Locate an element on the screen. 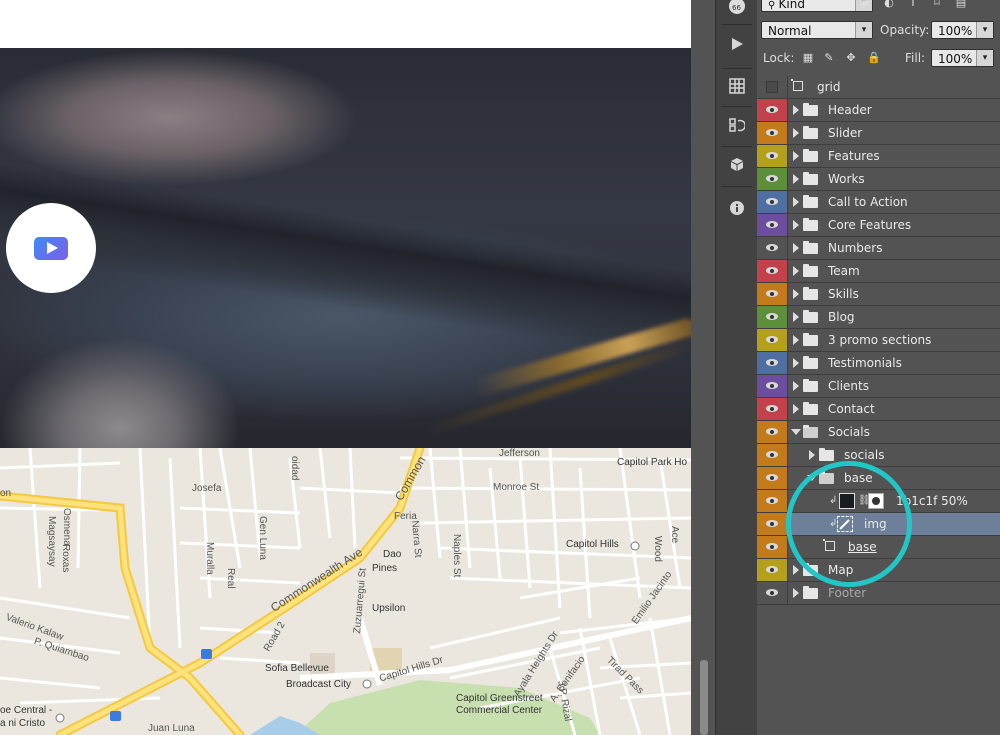  vertical-scrollbar is located at coordinates (704, 697).